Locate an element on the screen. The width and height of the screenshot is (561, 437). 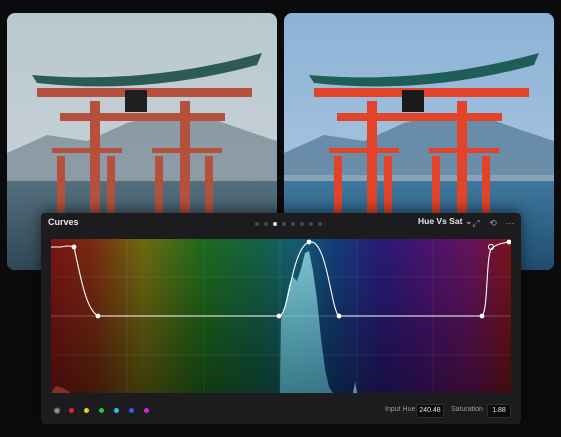
input-hue-field: 240.48 is located at coordinates (430, 411).